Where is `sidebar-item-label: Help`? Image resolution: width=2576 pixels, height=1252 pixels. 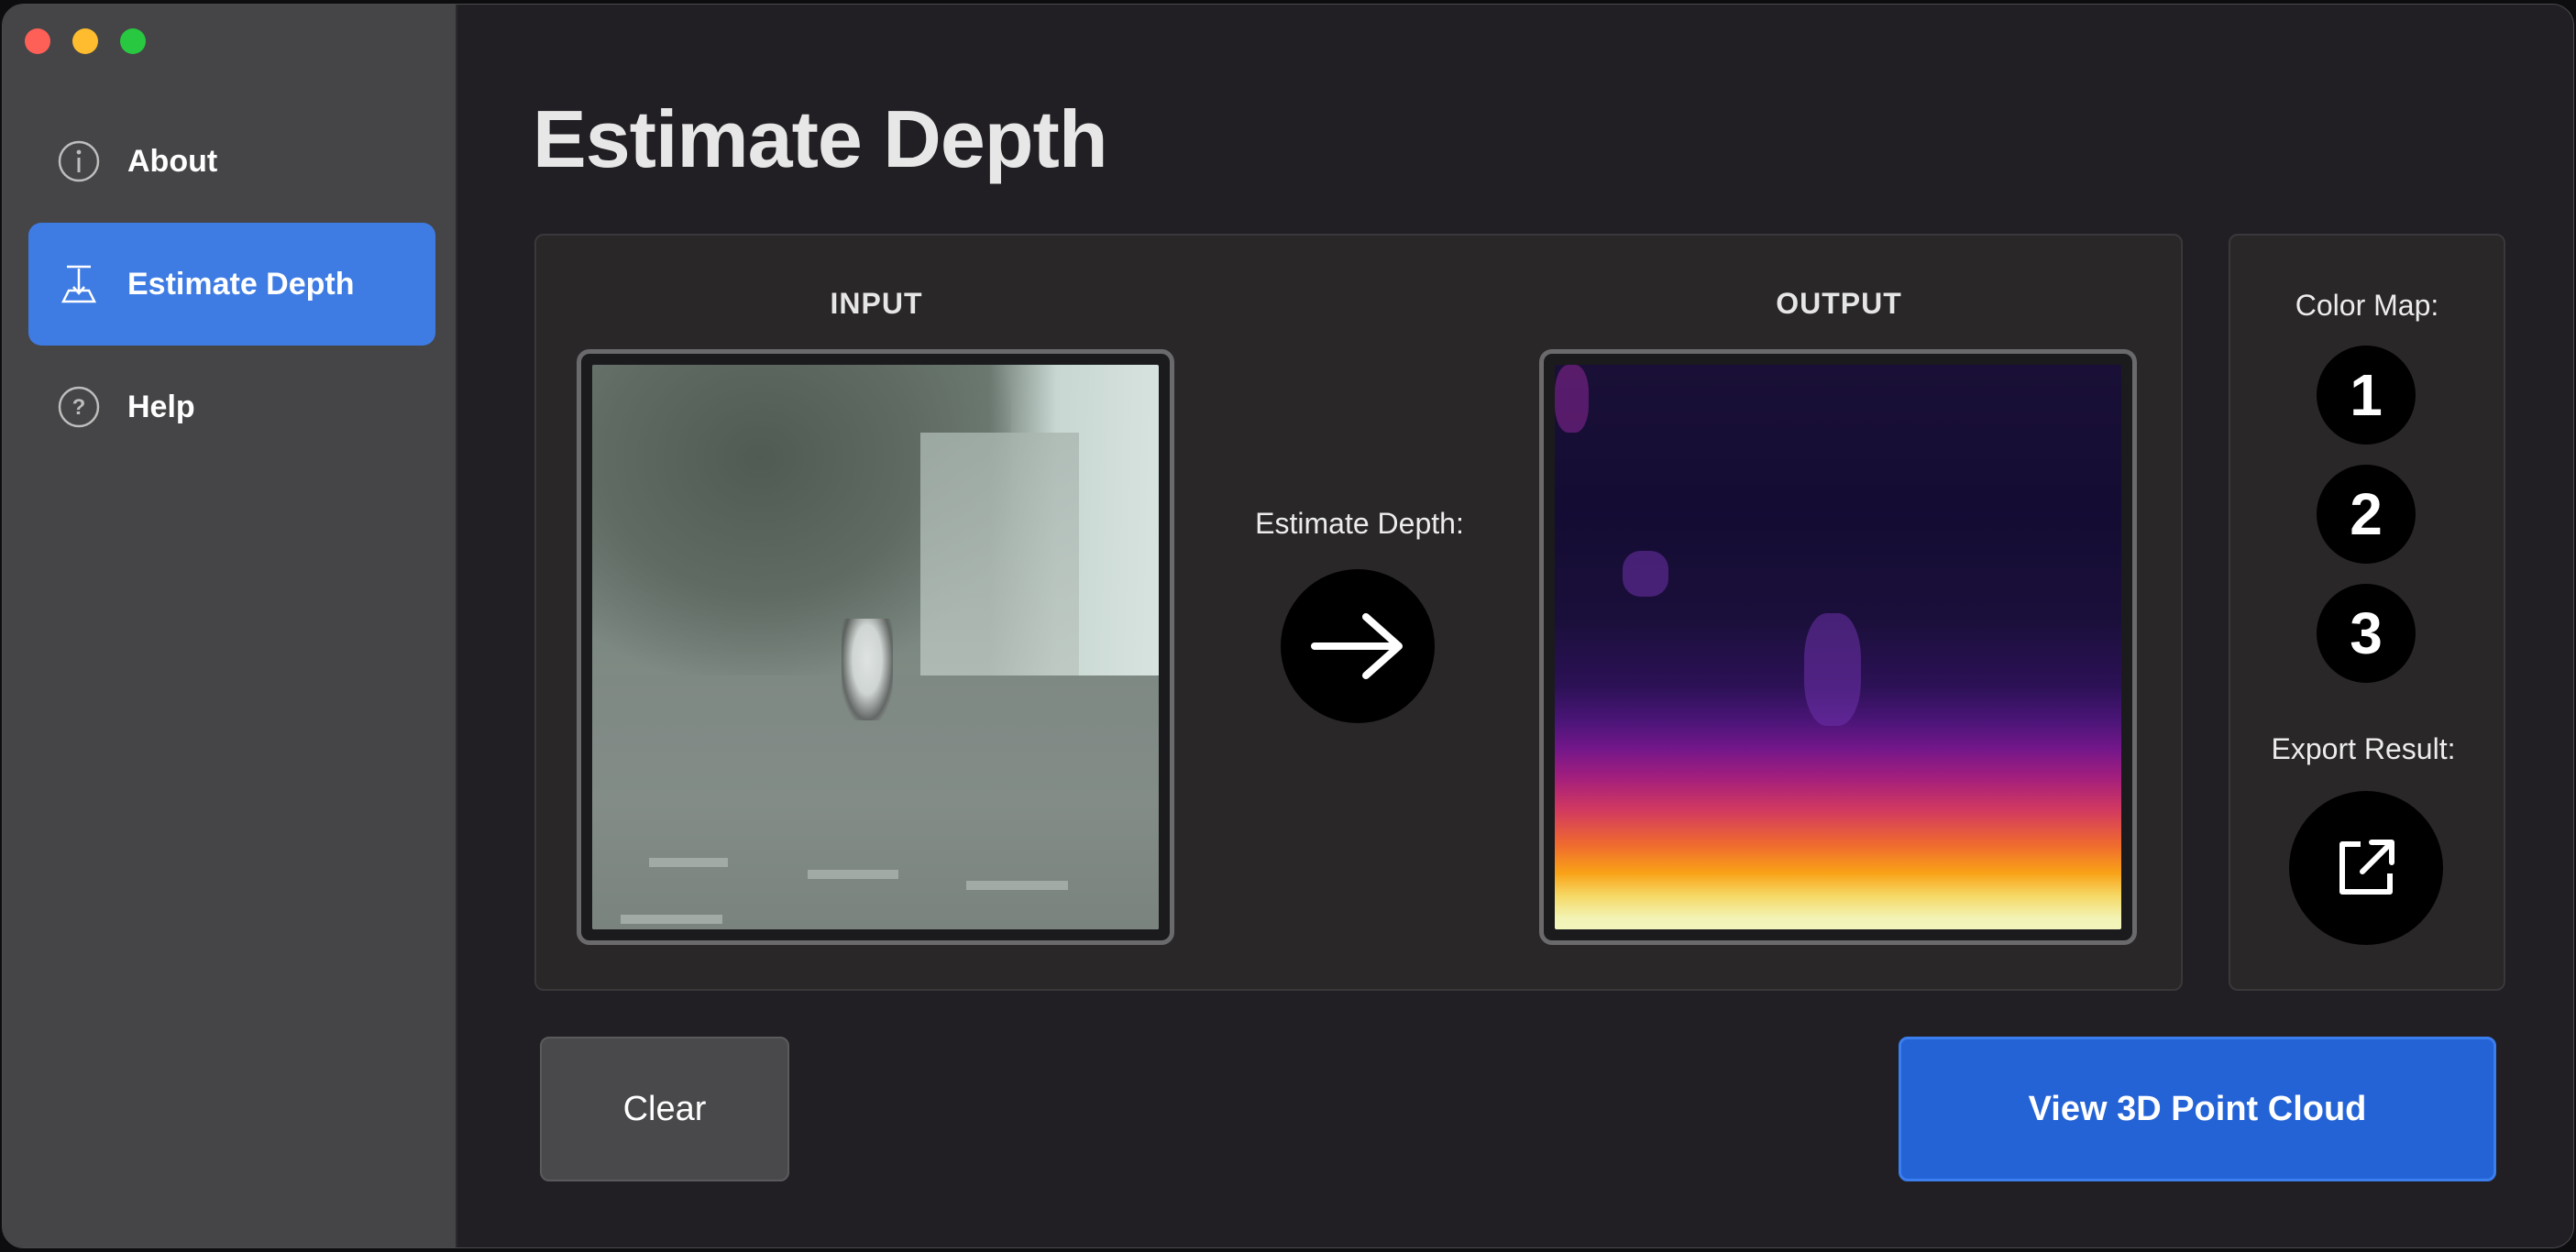
sidebar-item-label: Help is located at coordinates (161, 406).